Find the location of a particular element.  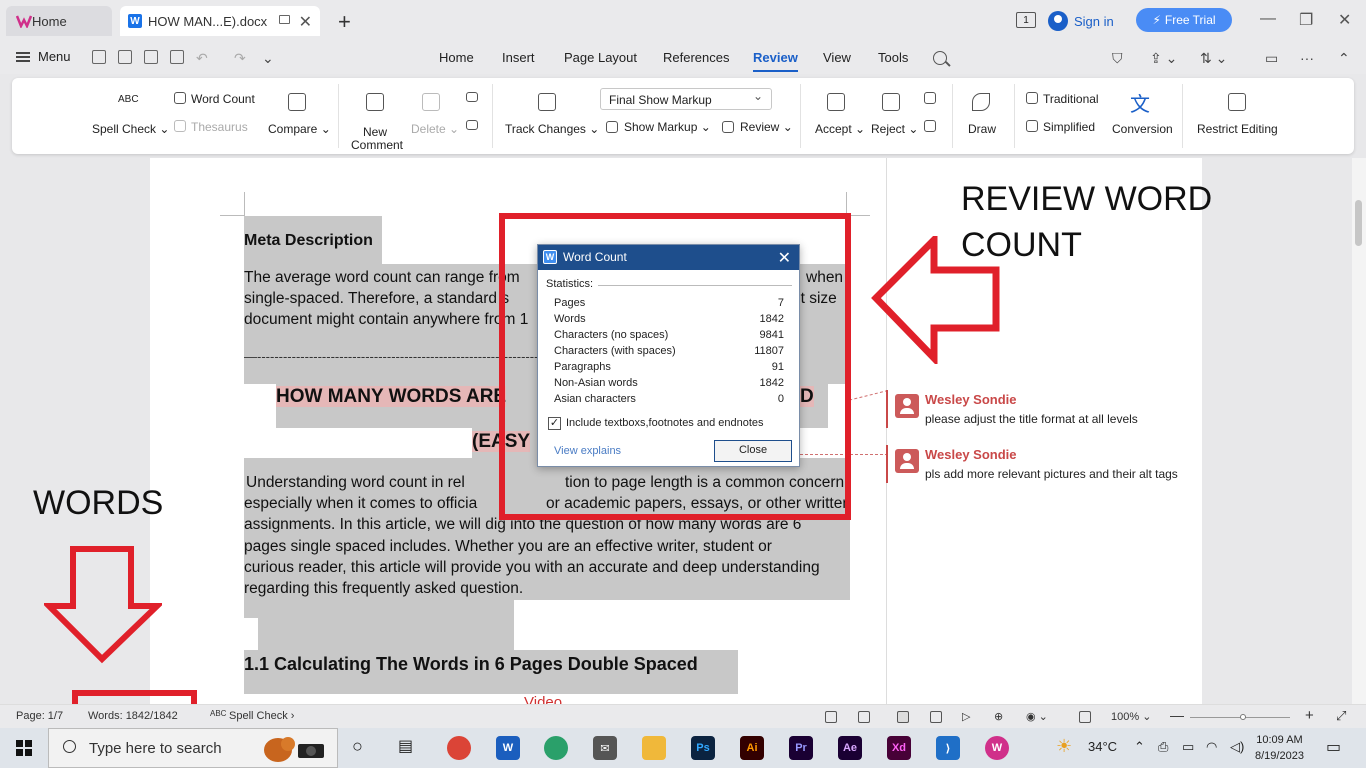

print-icon is located at coordinates (177, 57).